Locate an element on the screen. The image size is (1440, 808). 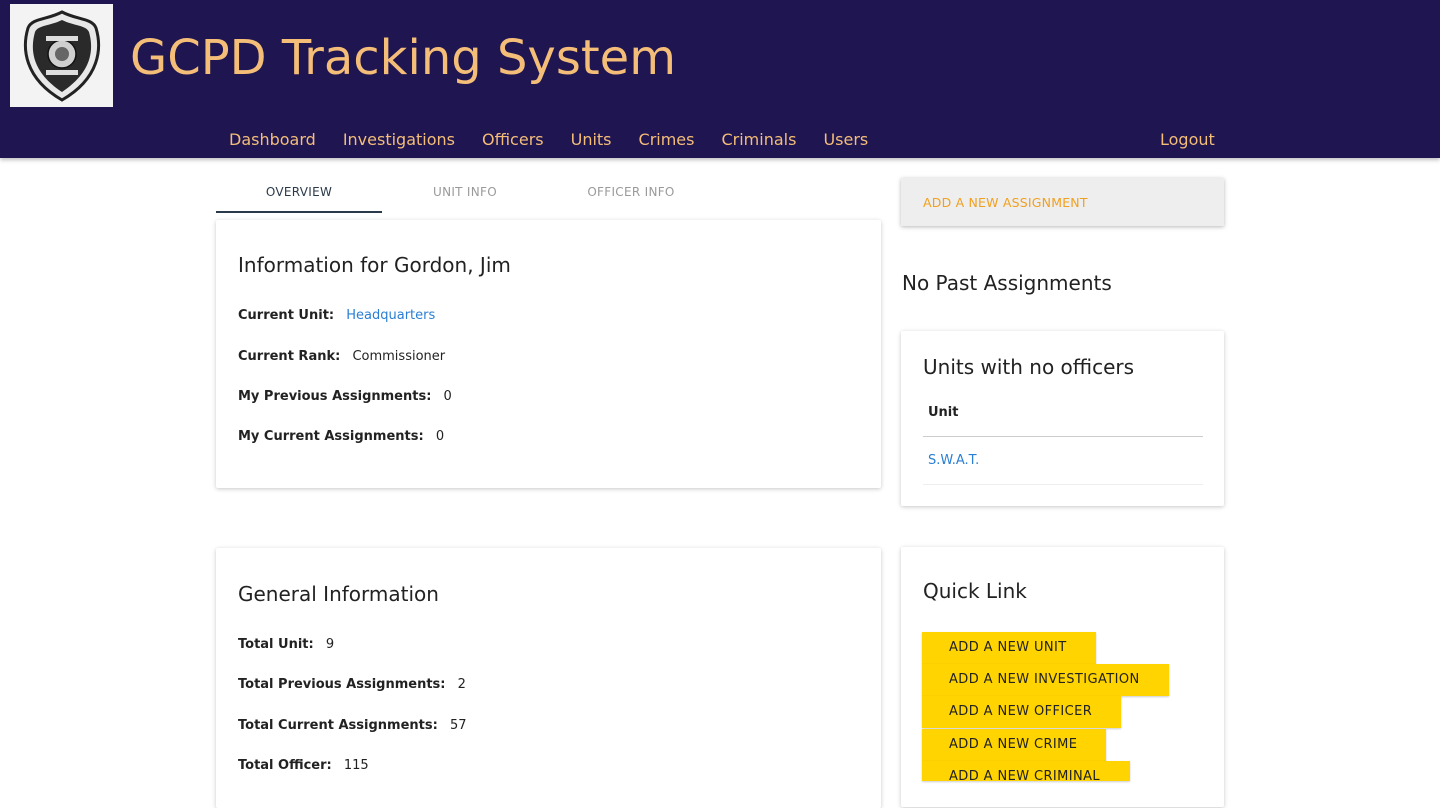
current-unit-row: Current Unit: Headquarters is located at coordinates (336, 315).